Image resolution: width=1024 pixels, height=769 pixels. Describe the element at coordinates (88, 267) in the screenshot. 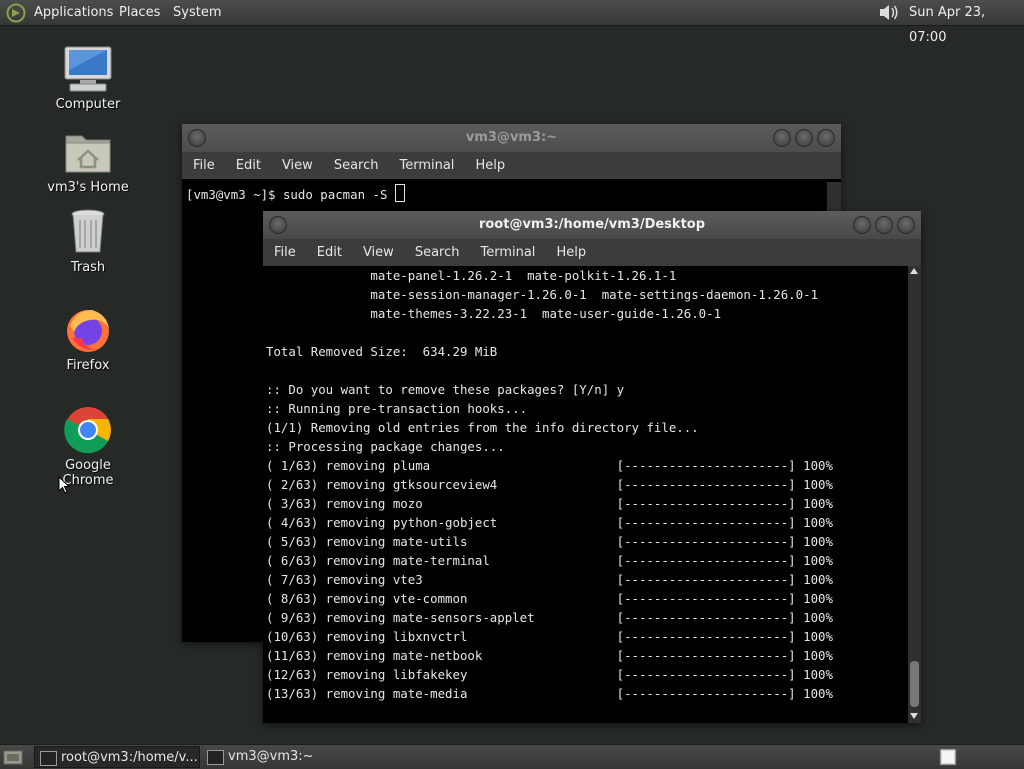

I see `desktop-icon-label: Trash` at that location.